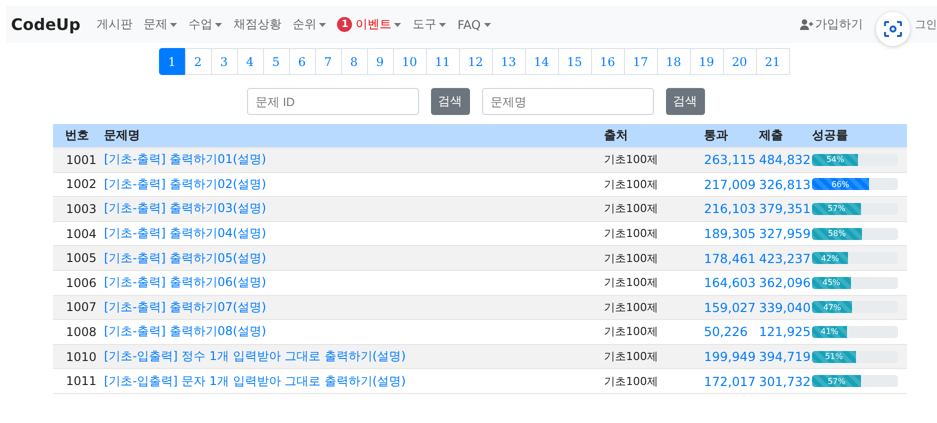 The image size is (937, 423). What do you see at coordinates (830, 258) in the screenshot?
I see `progress-fill: 42%` at bounding box center [830, 258].